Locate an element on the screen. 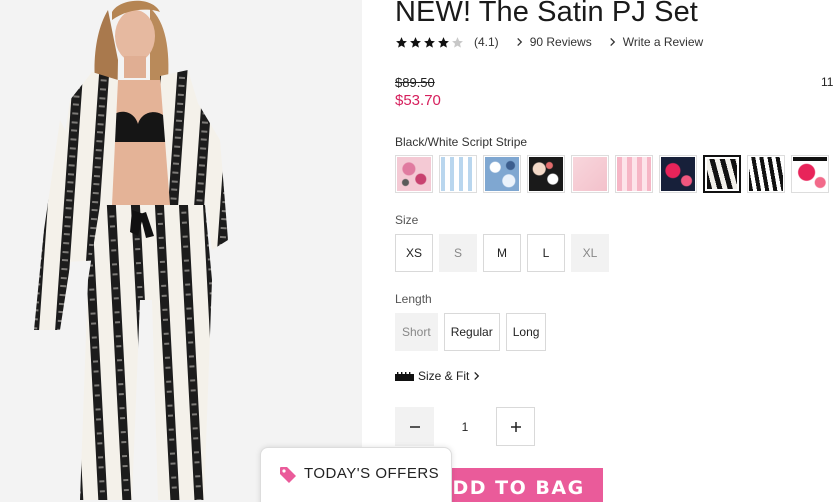  todays-offers-button: TODAY'S OFFERS is located at coordinates (356, 474).